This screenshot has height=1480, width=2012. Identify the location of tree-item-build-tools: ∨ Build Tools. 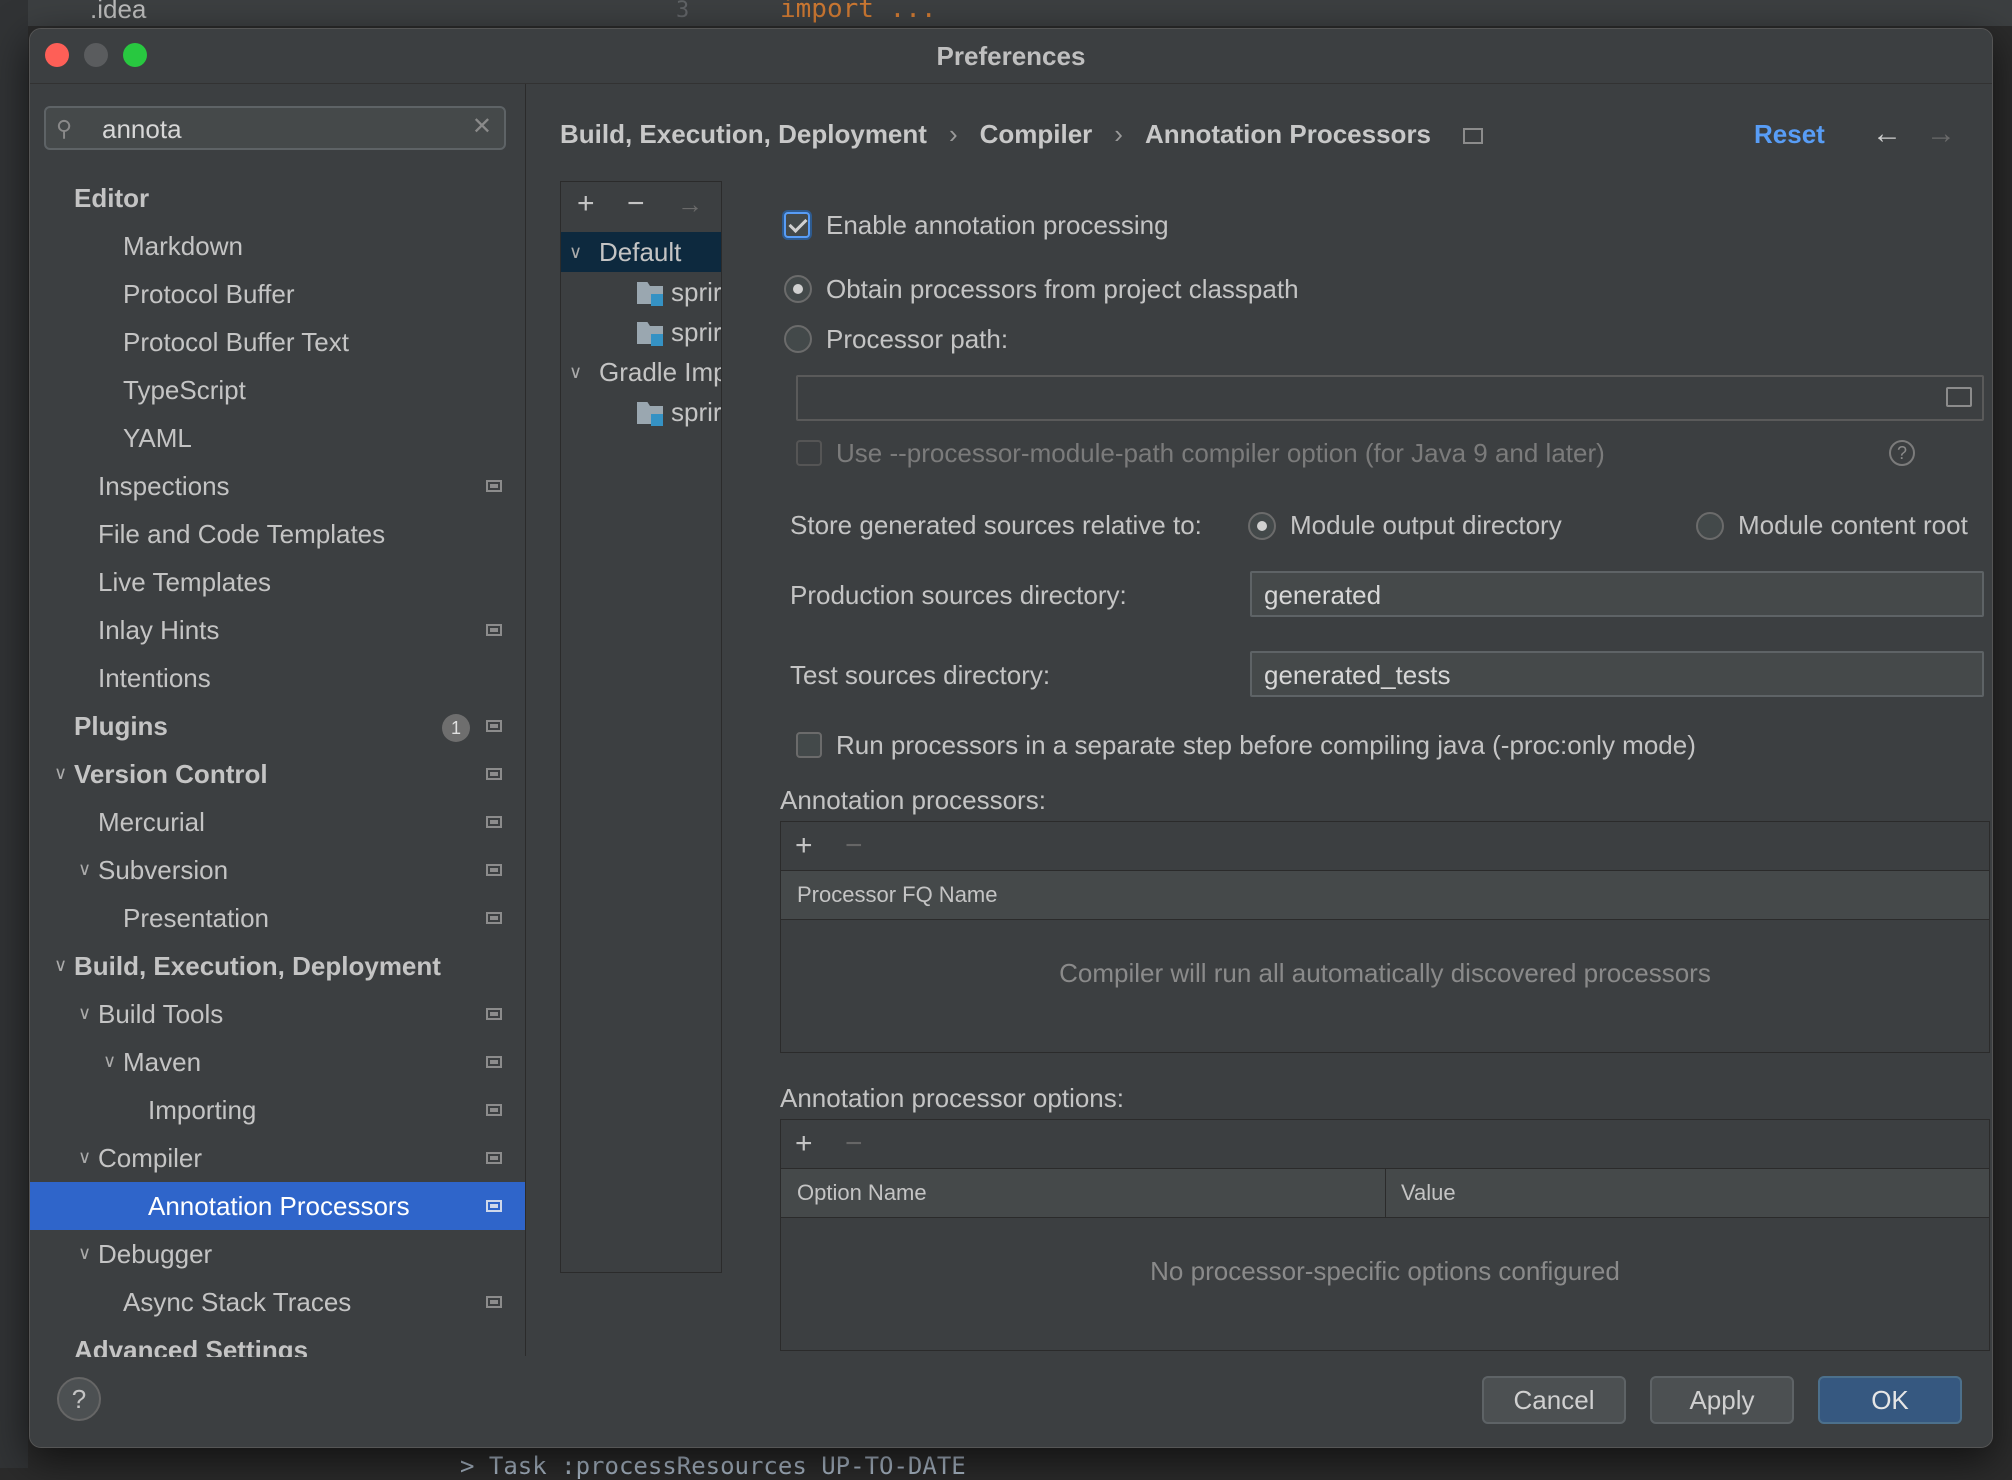
(277, 1014).